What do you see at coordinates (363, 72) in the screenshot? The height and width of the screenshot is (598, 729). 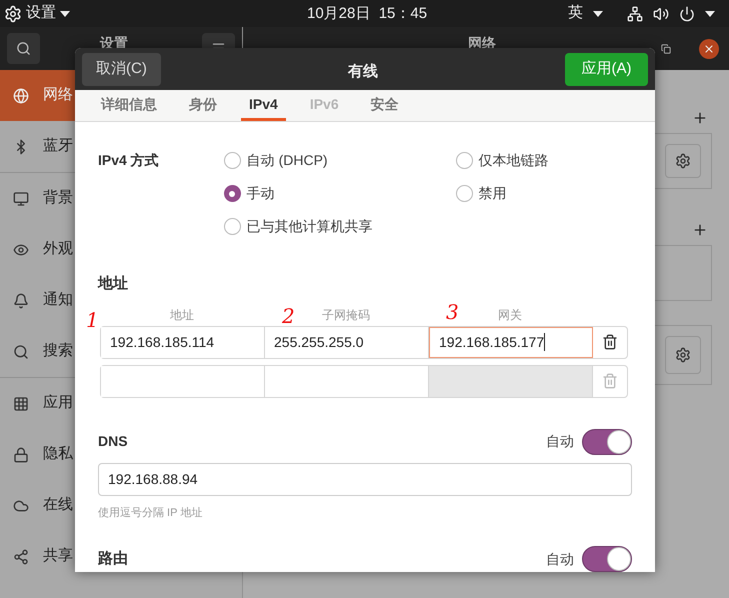 I see `dialog-title: 有线` at bounding box center [363, 72].